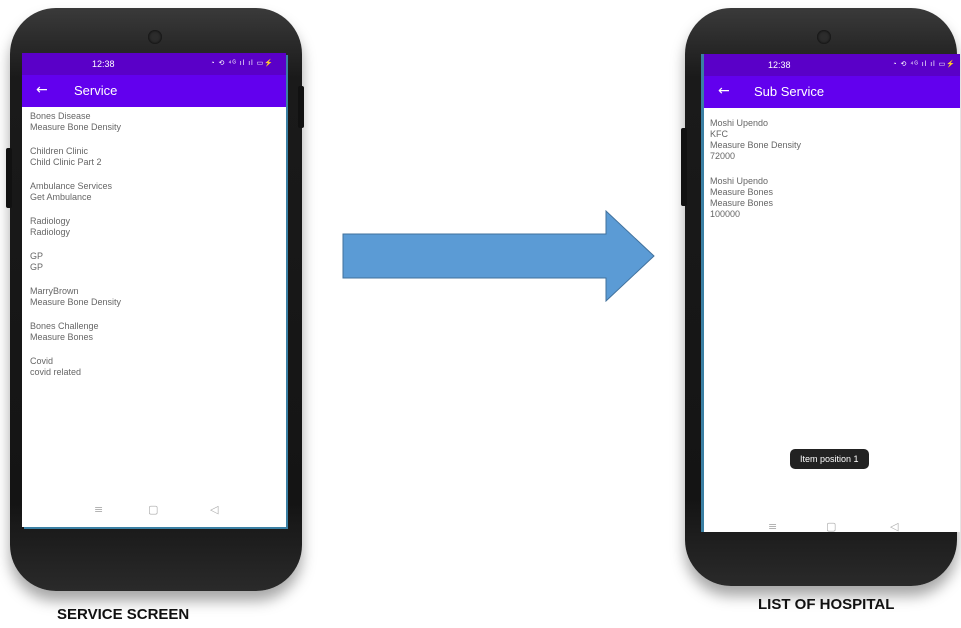 The height and width of the screenshot is (628, 961). Describe the element at coordinates (154, 367) in the screenshot. I see `list-item: Covid covid related` at that location.